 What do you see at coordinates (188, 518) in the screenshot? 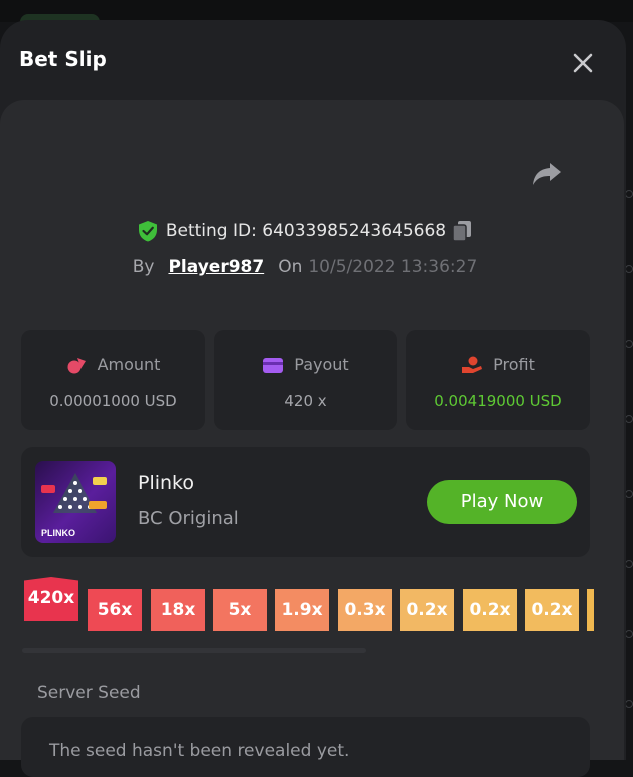
I see `game-provider: BC Original` at bounding box center [188, 518].